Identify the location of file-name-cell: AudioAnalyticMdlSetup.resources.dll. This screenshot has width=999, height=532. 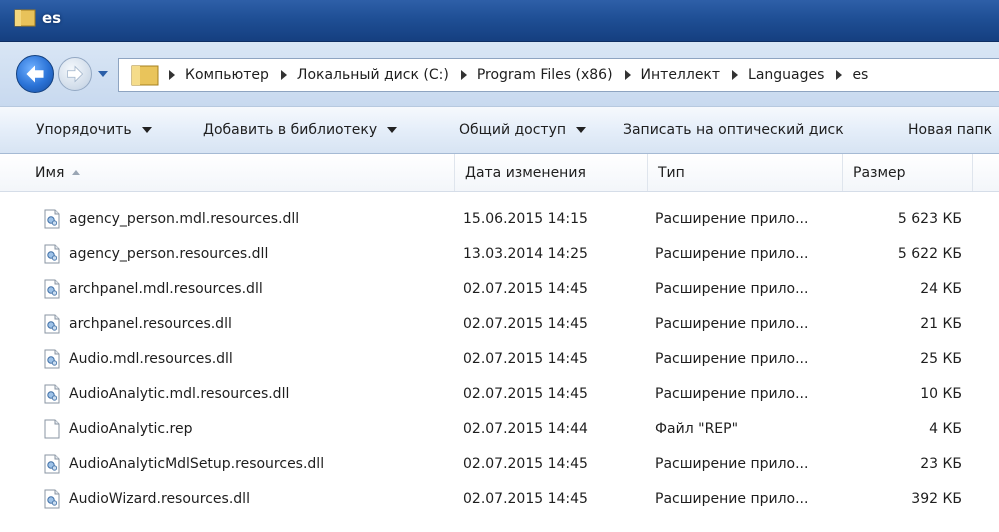
(248, 464).